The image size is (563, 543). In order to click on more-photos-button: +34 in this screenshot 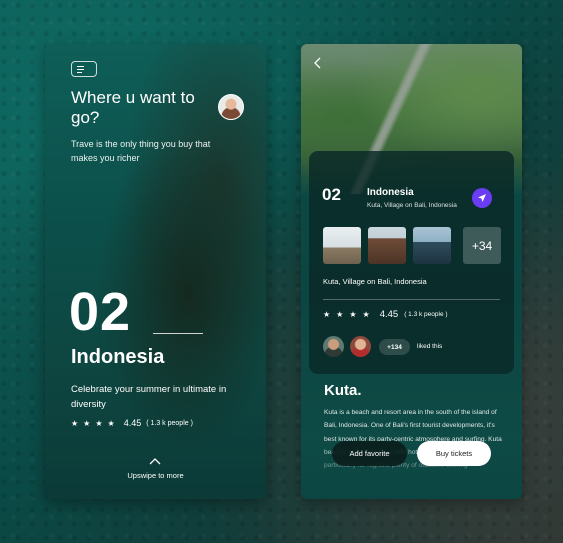, I will do `click(482, 245)`.